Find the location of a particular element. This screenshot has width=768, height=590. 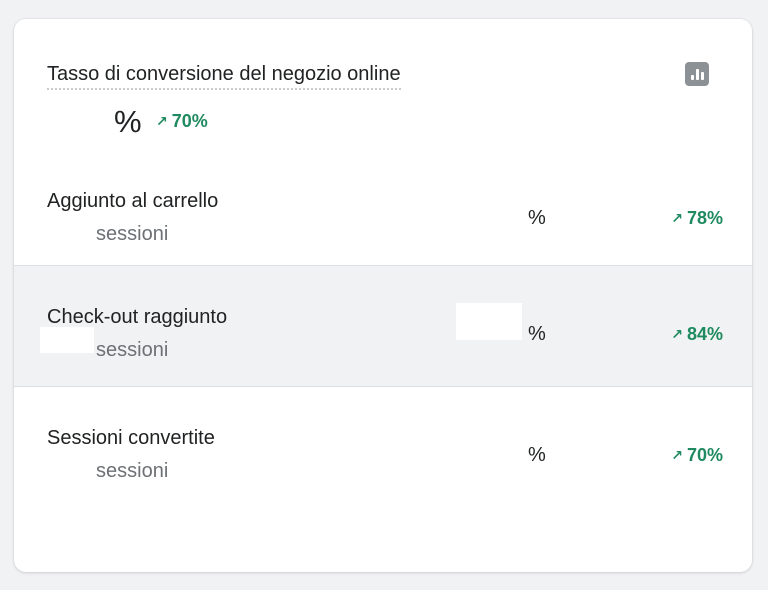

row-change: ↗ 70% is located at coordinates (697, 455).